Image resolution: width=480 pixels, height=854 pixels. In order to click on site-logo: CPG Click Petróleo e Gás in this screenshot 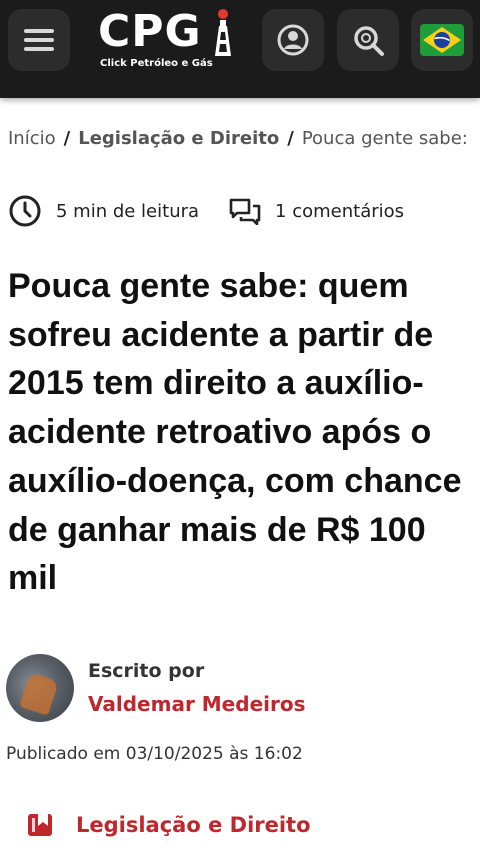, I will do `click(168, 40)`.